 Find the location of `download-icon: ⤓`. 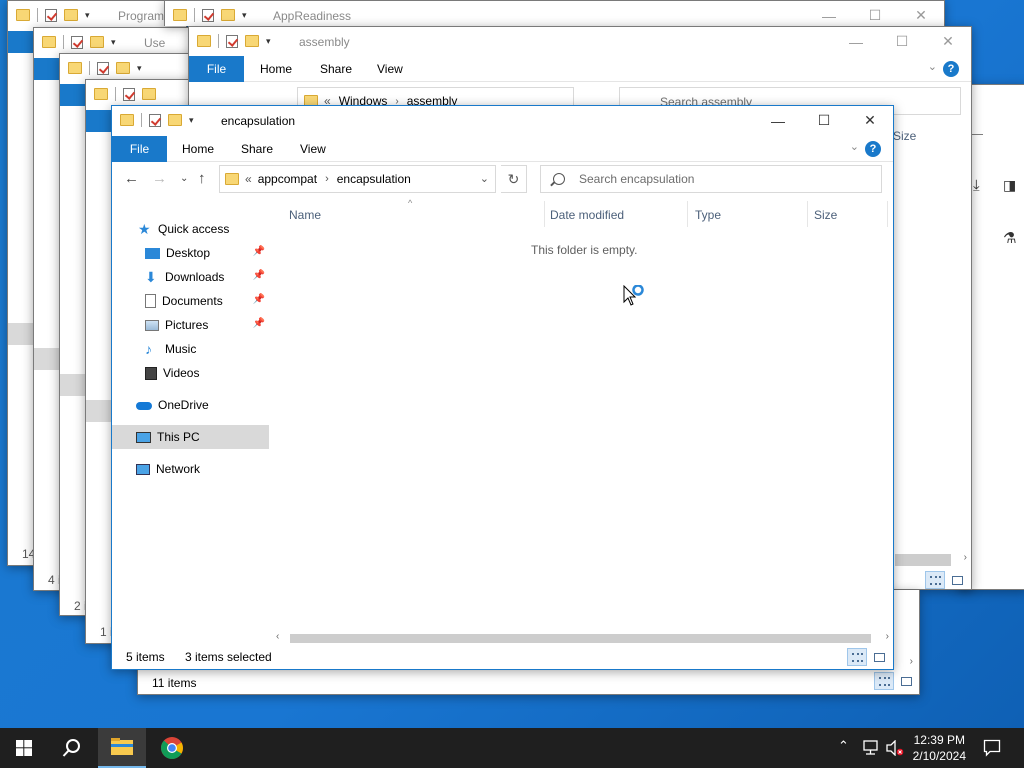

download-icon: ⤓ is located at coordinates (976, 185).